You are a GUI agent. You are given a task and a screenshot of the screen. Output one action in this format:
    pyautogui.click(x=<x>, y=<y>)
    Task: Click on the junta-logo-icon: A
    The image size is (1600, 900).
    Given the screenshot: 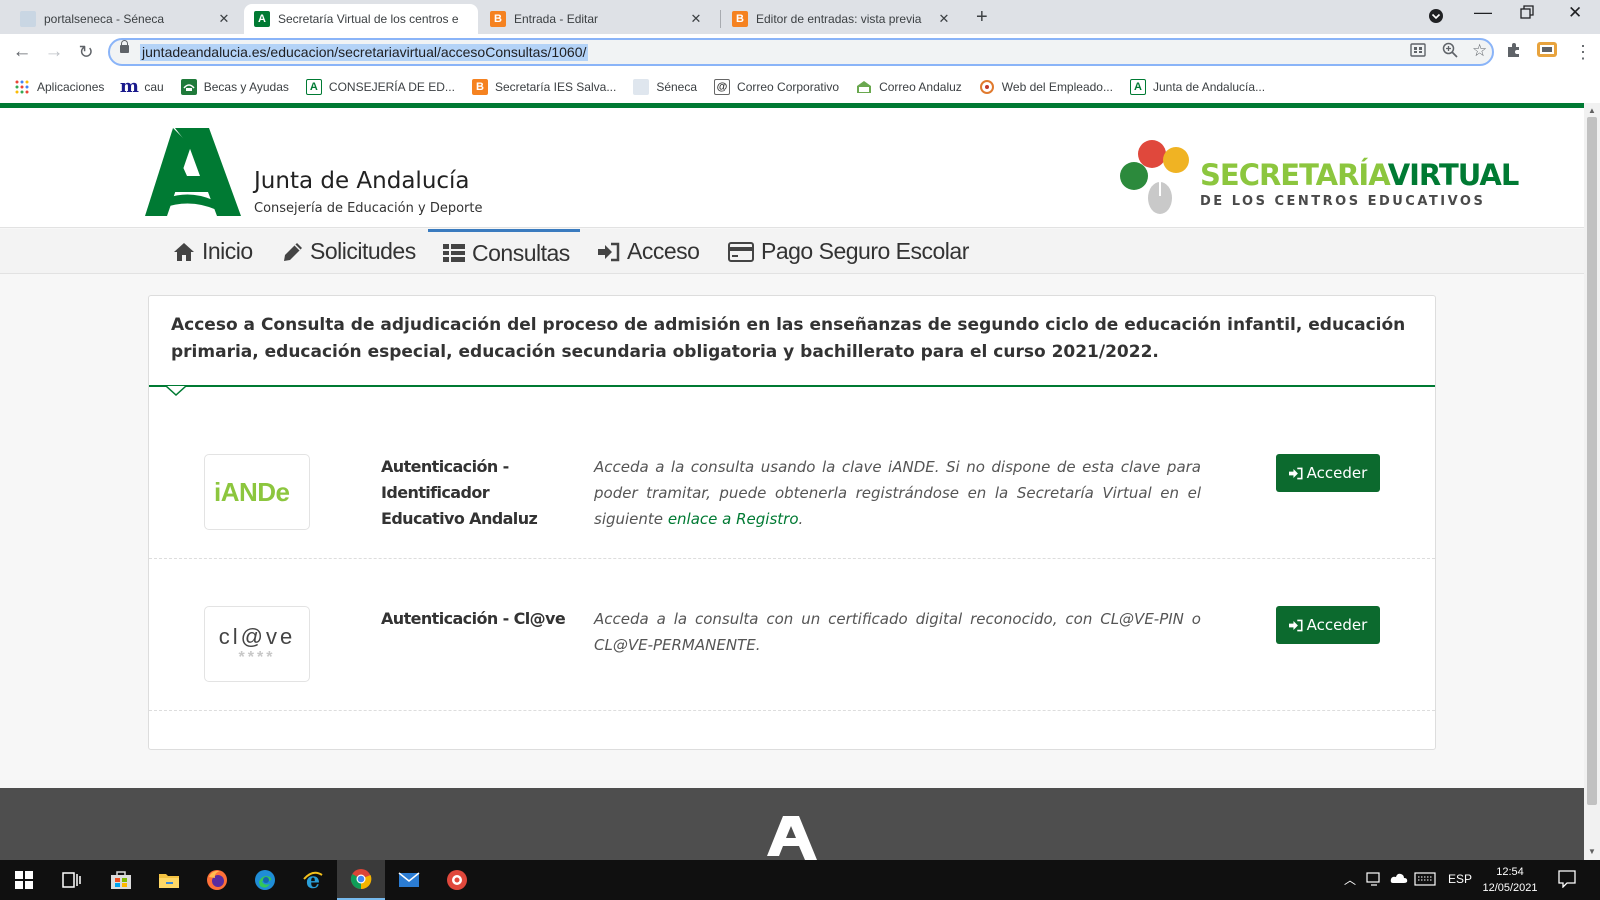 What is the action you would take?
    pyautogui.click(x=1137, y=86)
    